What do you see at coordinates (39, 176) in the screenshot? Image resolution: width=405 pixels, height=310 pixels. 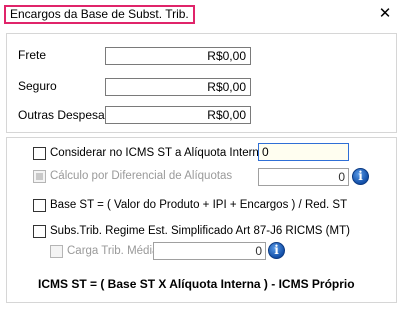 I see `calculo-diferencial-checkbox` at bounding box center [39, 176].